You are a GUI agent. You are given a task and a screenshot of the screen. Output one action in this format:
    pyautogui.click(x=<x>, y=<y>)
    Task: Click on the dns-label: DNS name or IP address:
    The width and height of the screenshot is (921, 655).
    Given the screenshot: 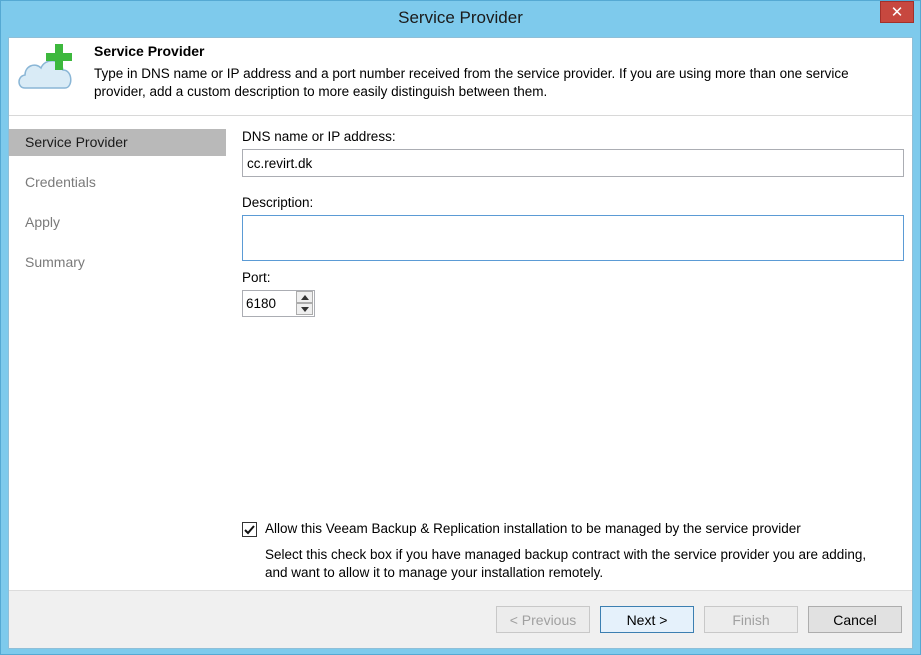 What is the action you would take?
    pyautogui.click(x=319, y=136)
    